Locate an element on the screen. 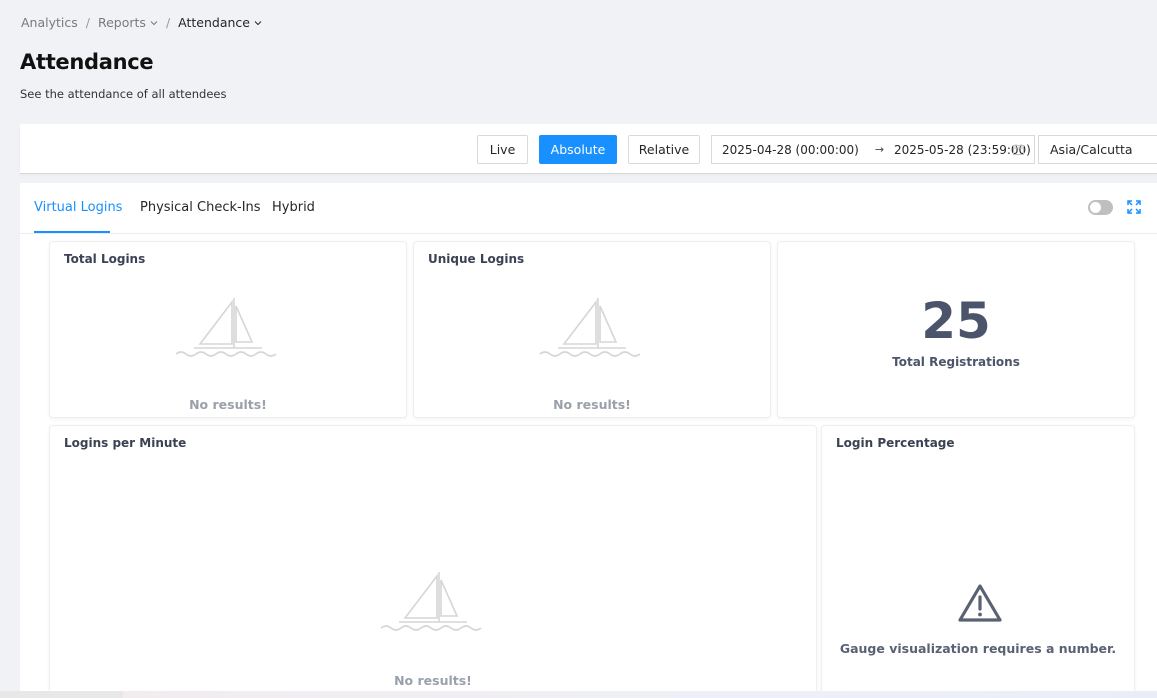 This screenshot has width=1157, height=698. unique-logins-card: Unique Logins No results! is located at coordinates (592, 329).